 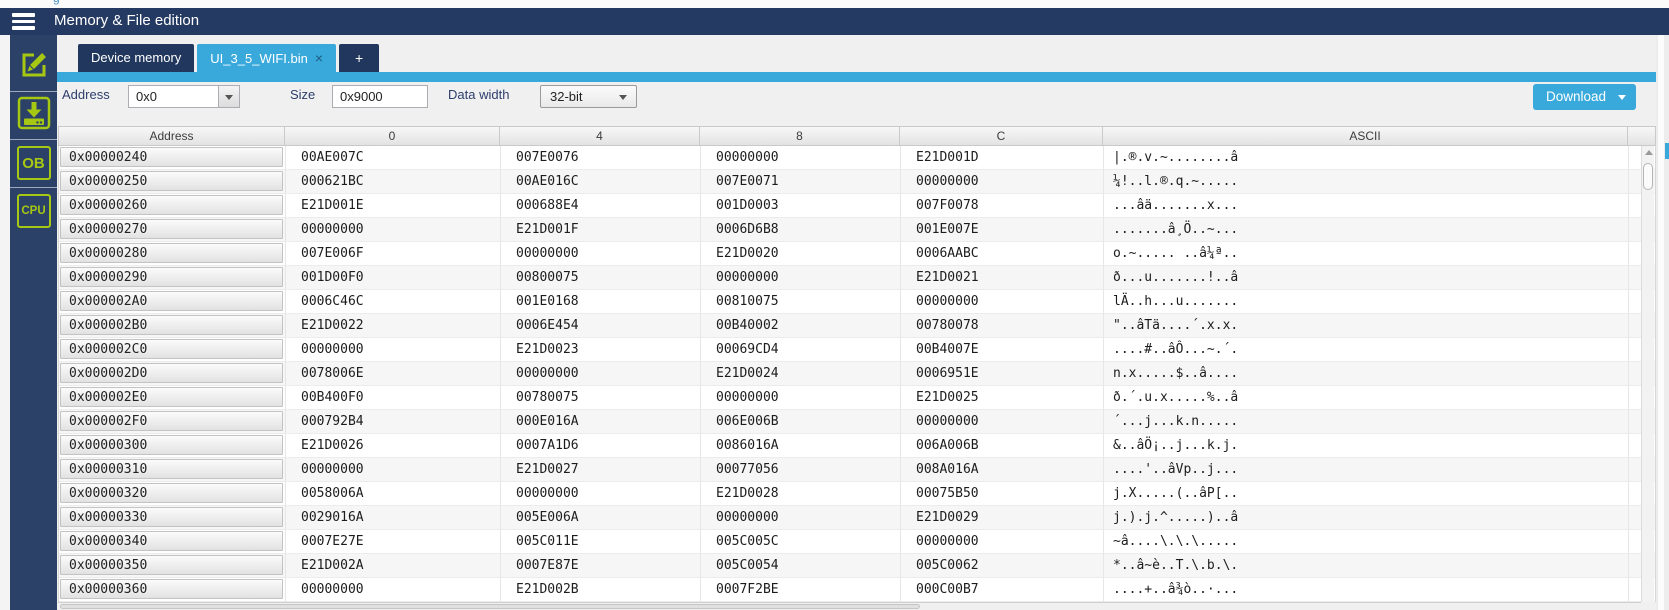 What do you see at coordinates (393, 566) in the screenshot?
I see `hex-value-cell: E21D002A` at bounding box center [393, 566].